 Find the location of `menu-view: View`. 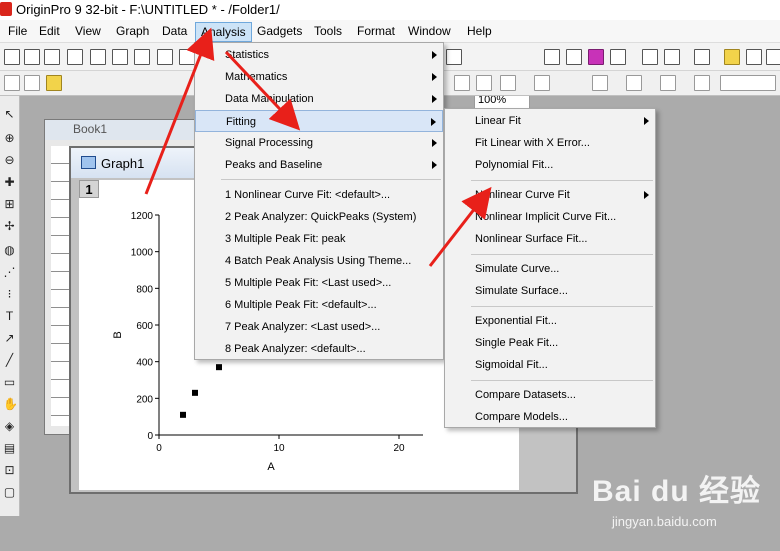

menu-view: View is located at coordinates (88, 32).